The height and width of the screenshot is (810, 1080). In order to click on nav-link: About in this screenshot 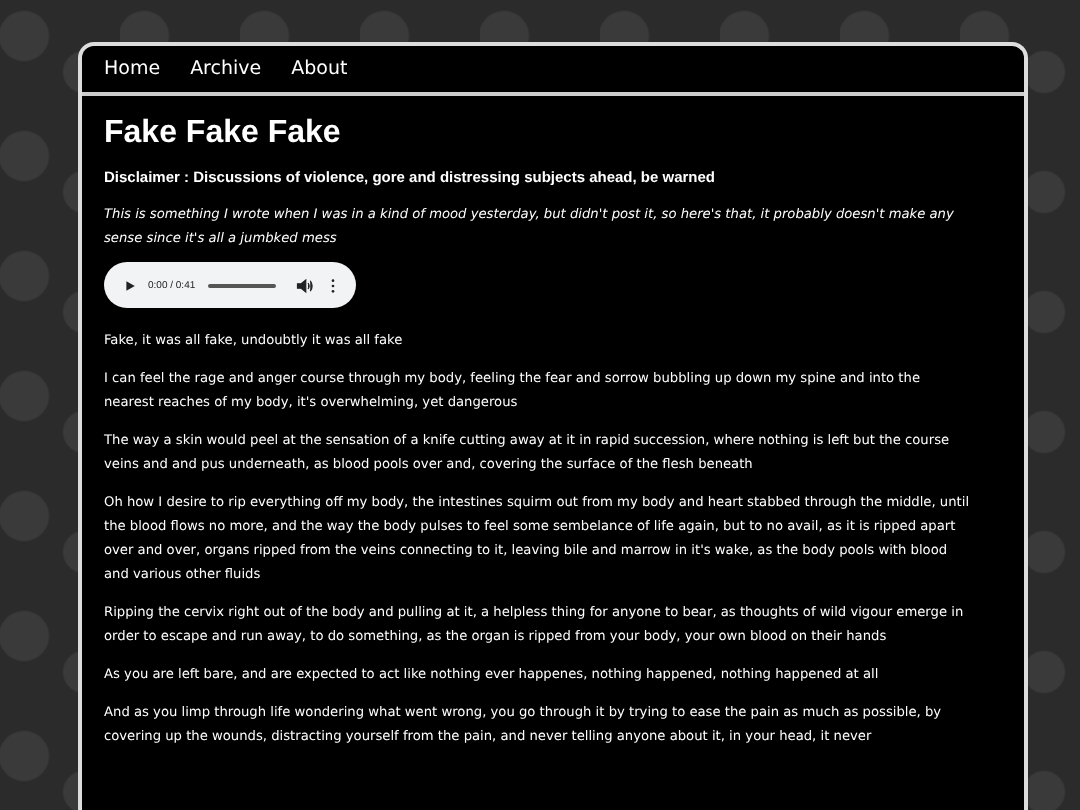, I will do `click(319, 69)`.